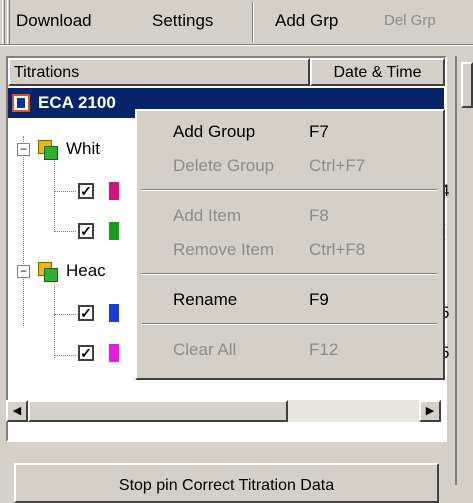  Describe the element at coordinates (319, 299) in the screenshot. I see `menu-item-shortcut: F9` at that location.